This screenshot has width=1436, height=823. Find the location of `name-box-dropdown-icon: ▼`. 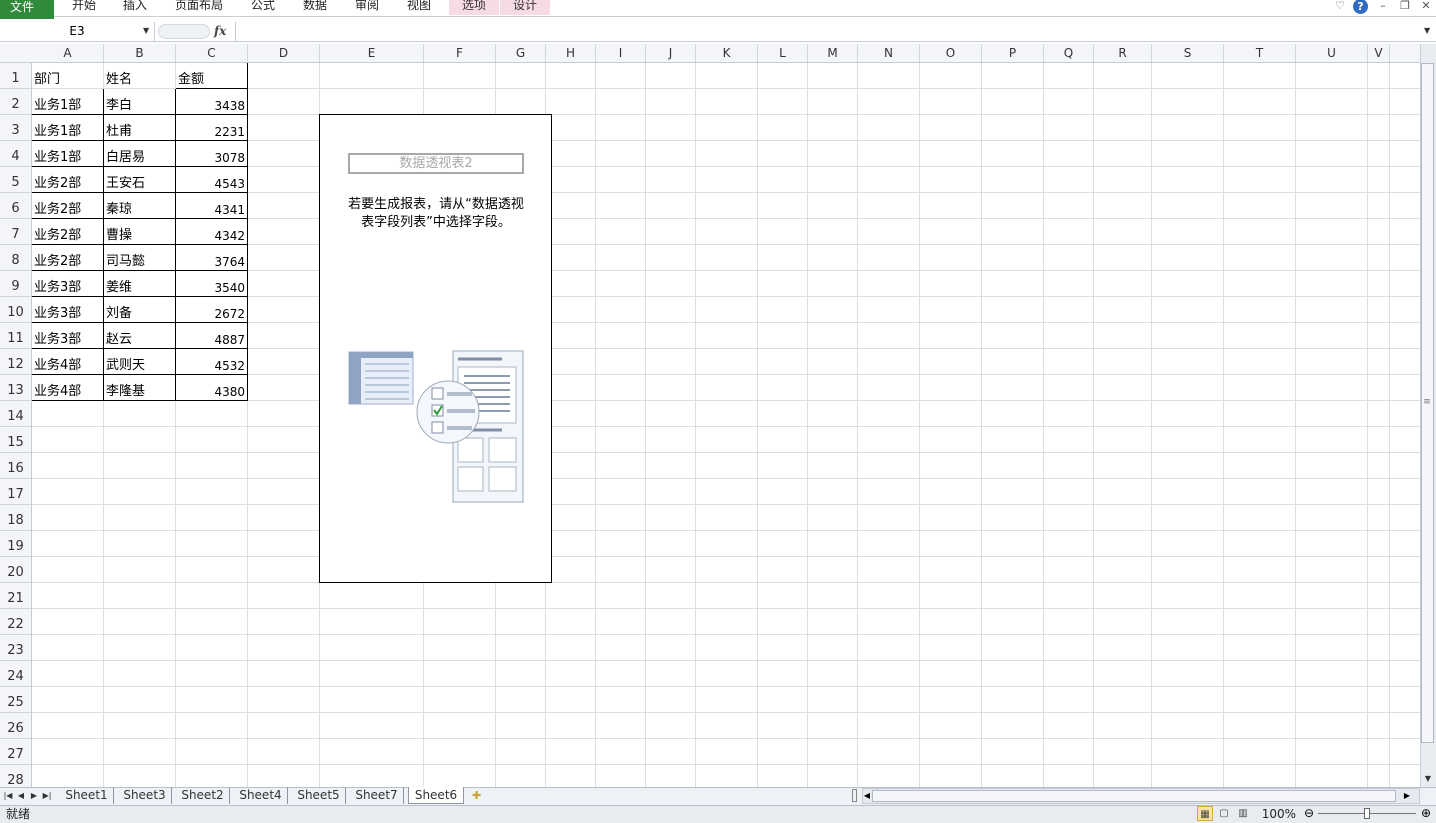

name-box-dropdown-icon: ▼ is located at coordinates (148, 31).